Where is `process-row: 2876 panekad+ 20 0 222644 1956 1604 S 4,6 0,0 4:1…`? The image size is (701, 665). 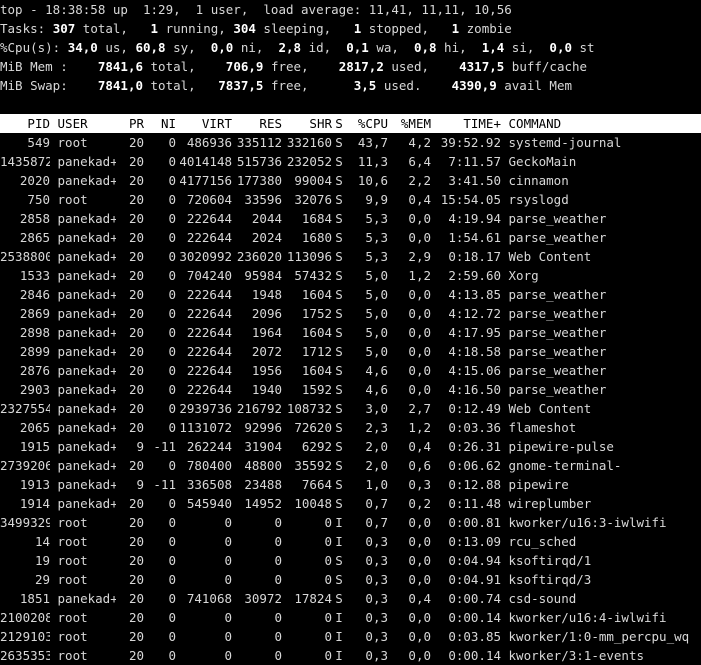
process-row: 2876 panekad+ 20 0 222644 1956 1604 S 4,6 0,0 4:1… is located at coordinates (350, 370).